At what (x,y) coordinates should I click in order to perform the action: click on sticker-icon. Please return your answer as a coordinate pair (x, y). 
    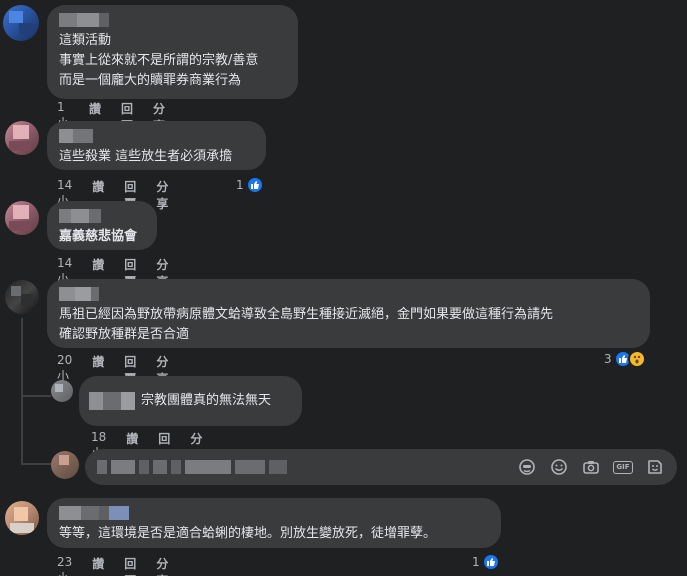
    Looking at the image, I should click on (655, 467).